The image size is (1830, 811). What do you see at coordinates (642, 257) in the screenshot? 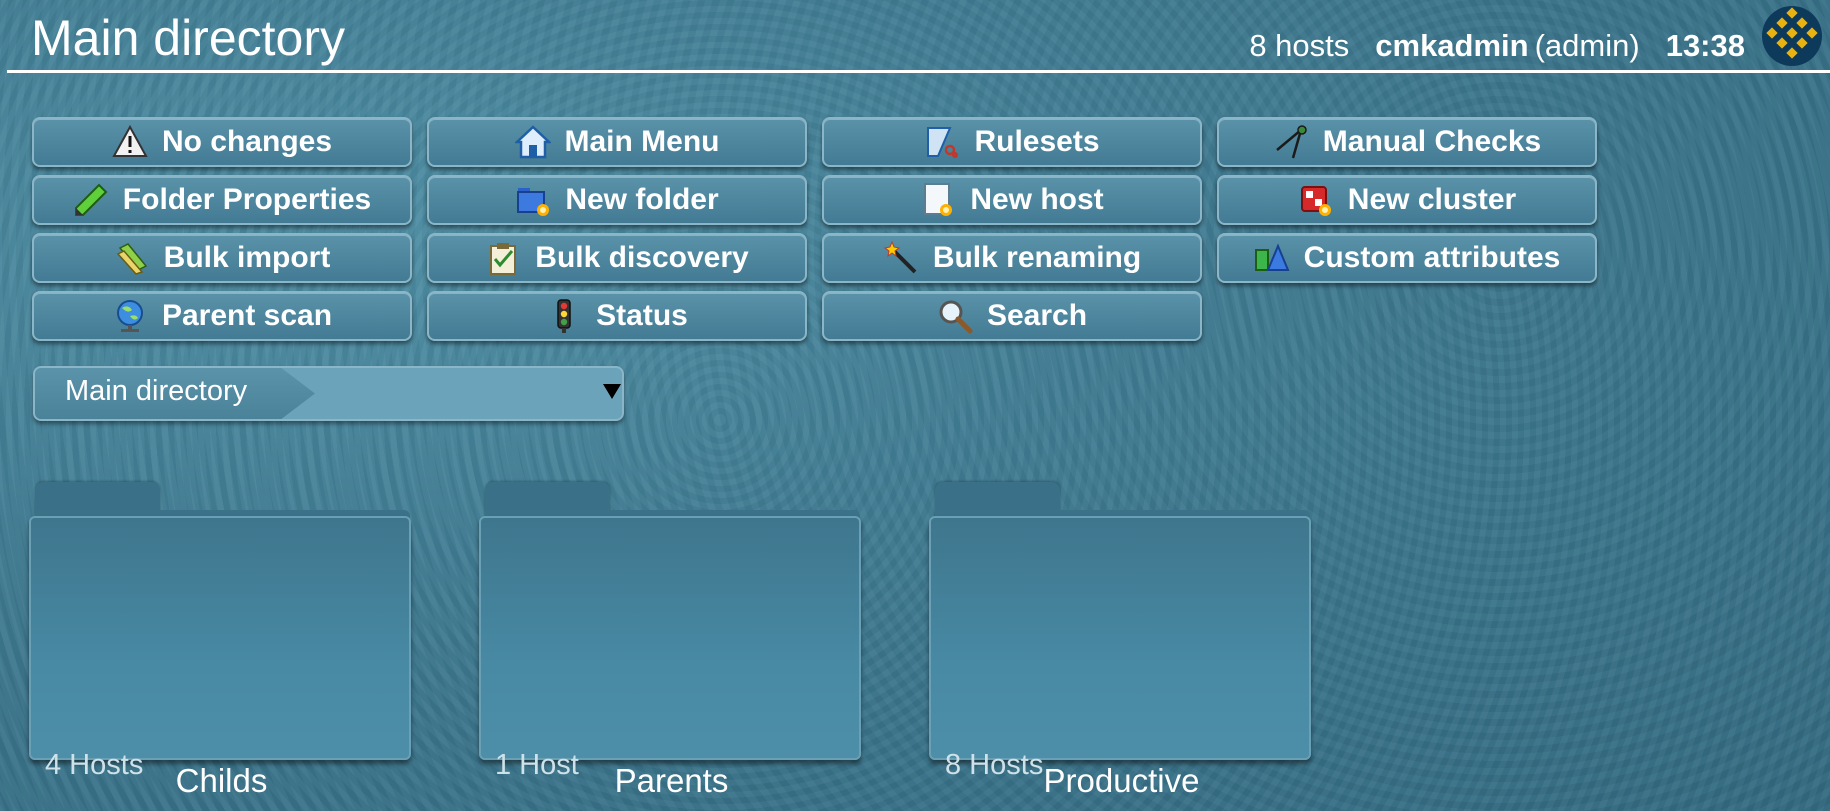
I see `bulk-discovery-label: Bulk discovery` at bounding box center [642, 257].